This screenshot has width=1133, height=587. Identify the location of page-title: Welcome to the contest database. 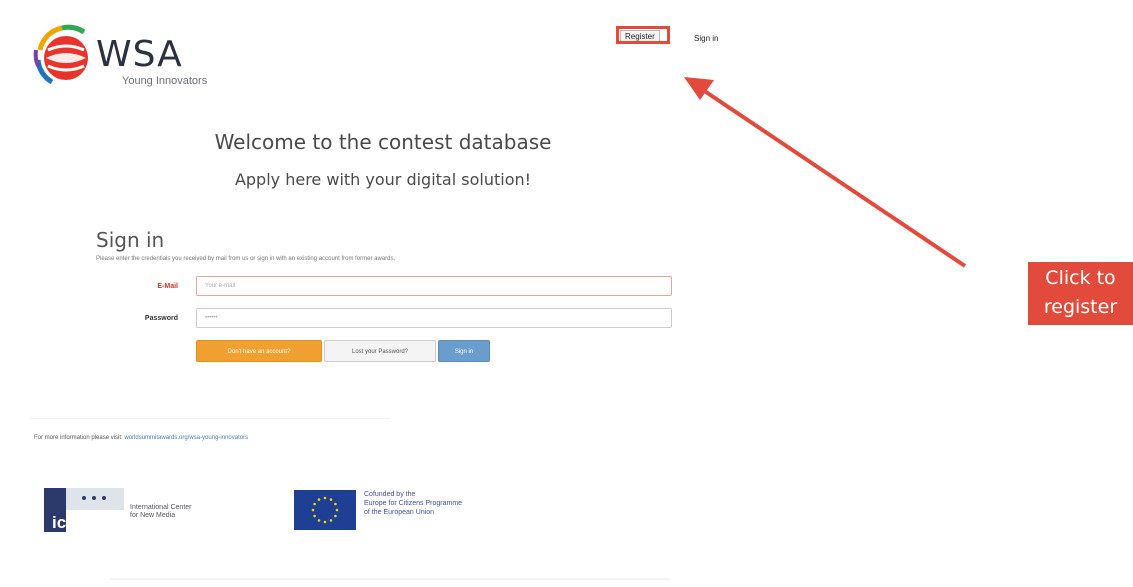
(383, 142).